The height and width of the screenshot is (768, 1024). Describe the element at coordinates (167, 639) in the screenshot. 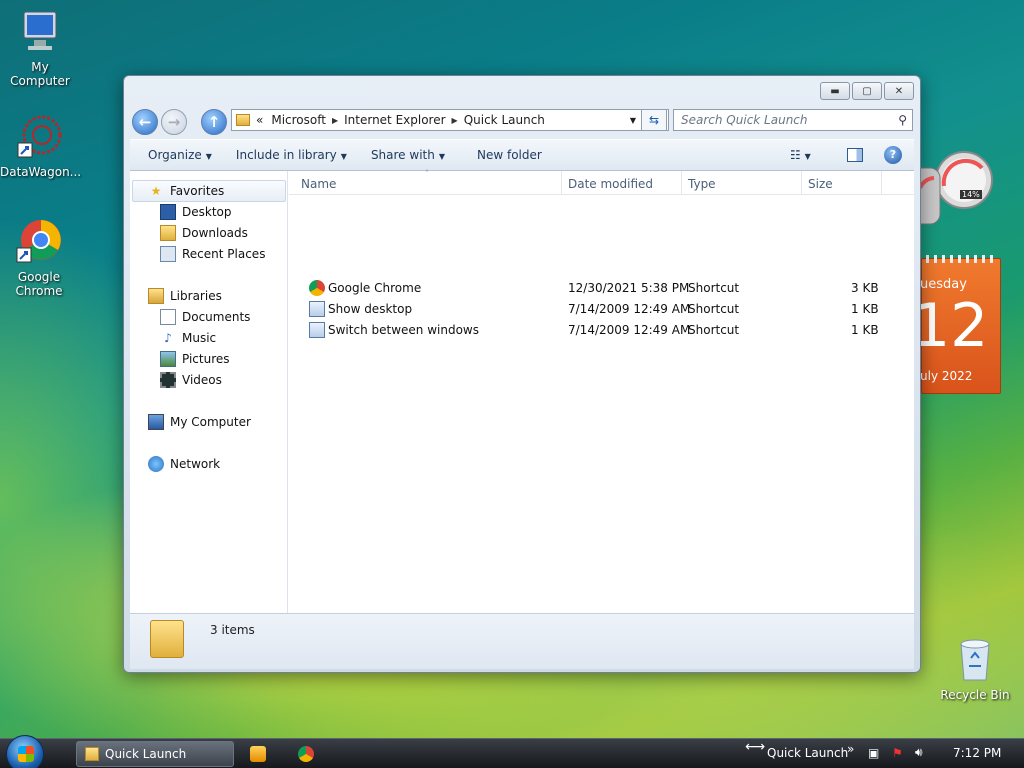

I see `folder-icon` at that location.